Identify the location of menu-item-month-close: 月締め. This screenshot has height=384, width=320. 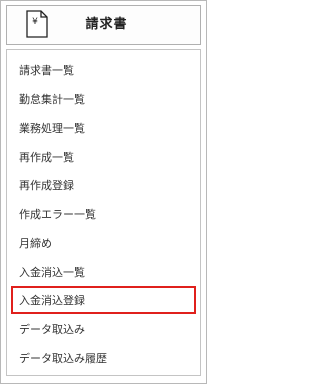
(35, 244).